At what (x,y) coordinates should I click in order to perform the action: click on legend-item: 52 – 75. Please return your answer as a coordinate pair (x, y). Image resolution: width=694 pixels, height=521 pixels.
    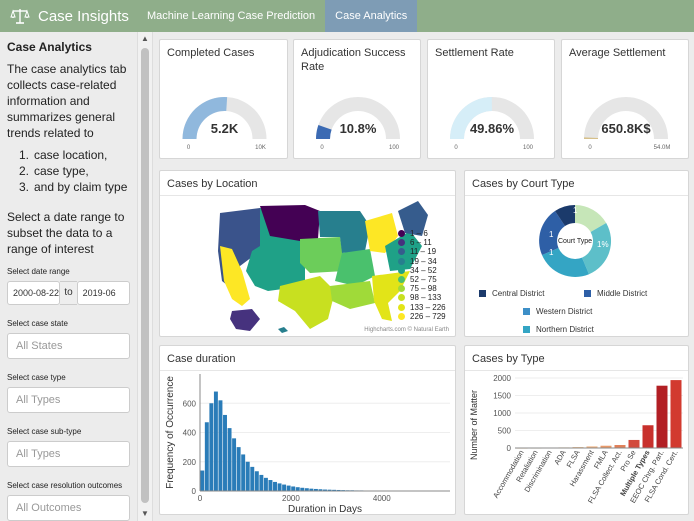
    Looking at the image, I should click on (422, 279).